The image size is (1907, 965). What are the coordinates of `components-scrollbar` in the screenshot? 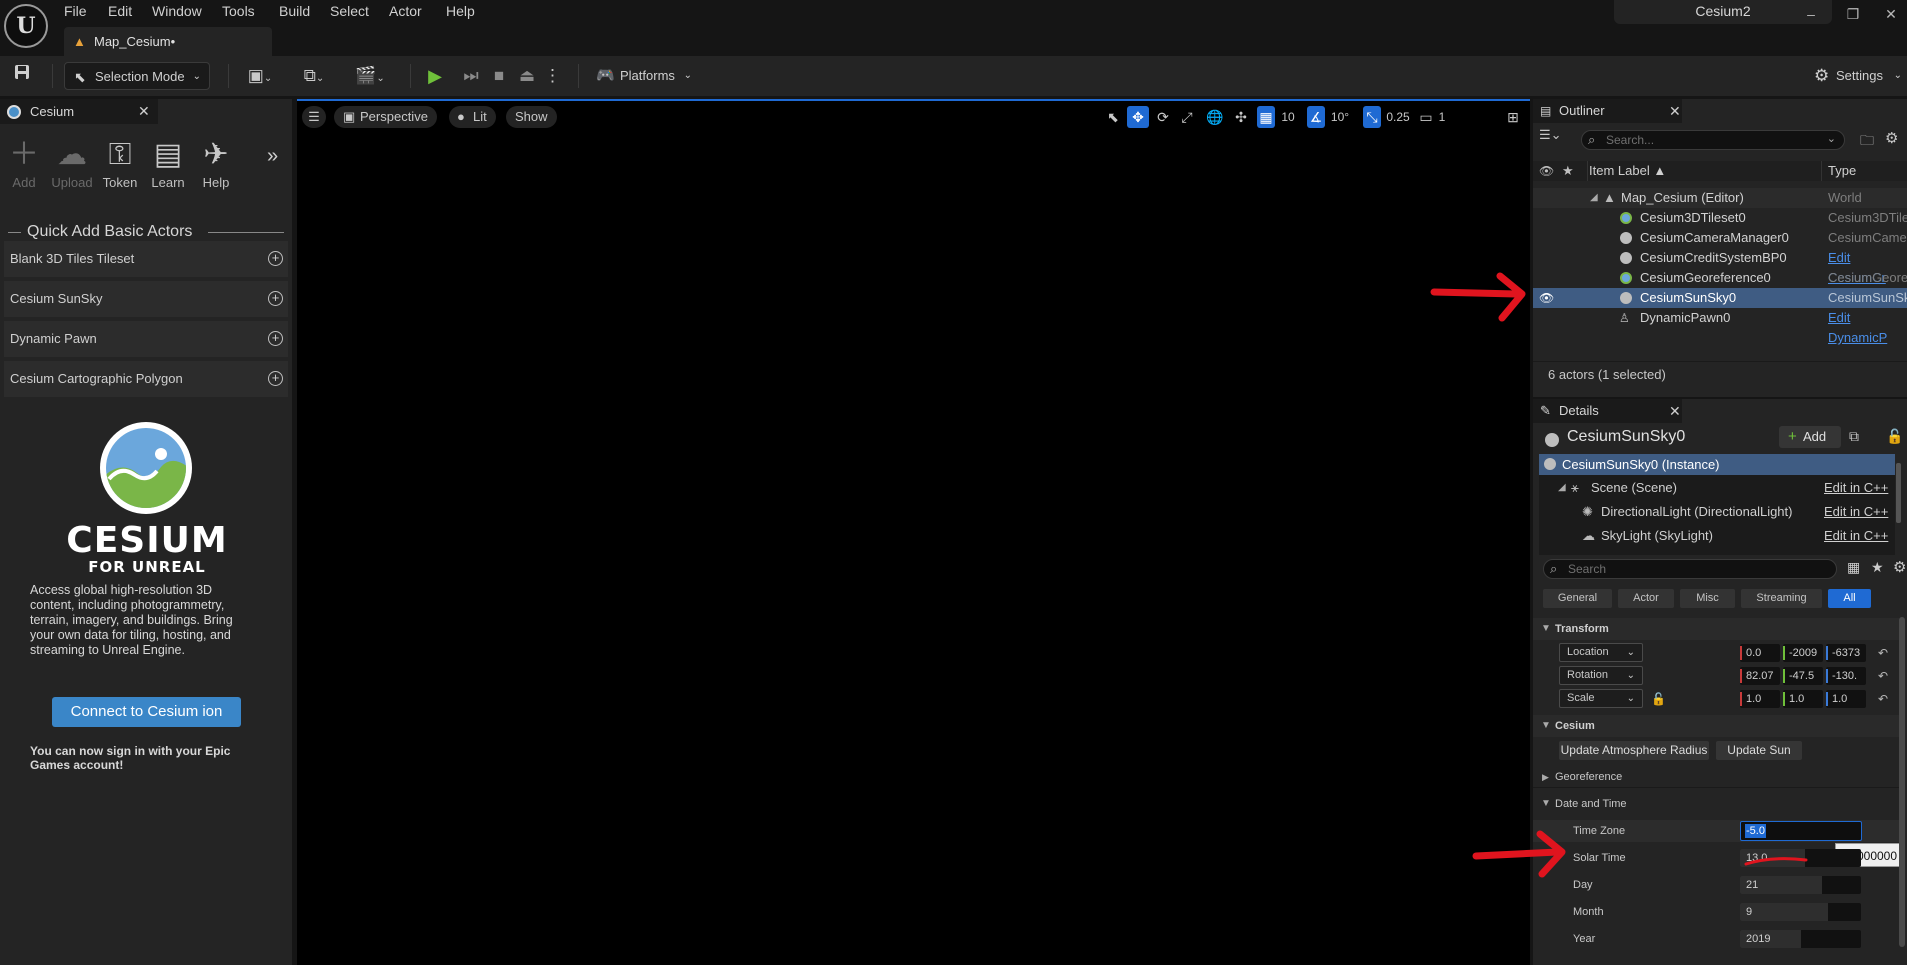 It's located at (1898, 493).